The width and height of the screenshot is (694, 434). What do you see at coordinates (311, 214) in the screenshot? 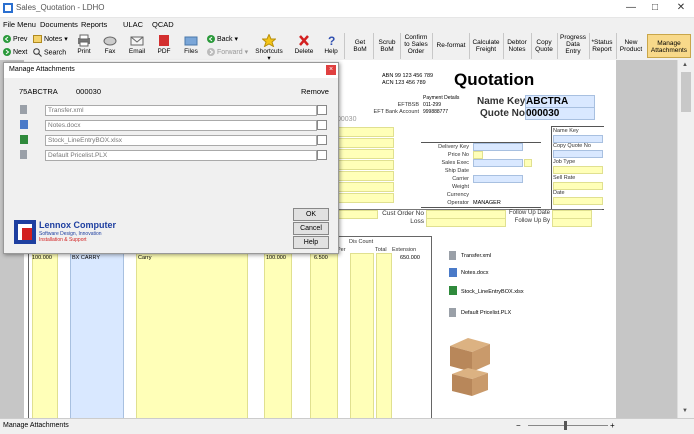
I see `ok-button: OK` at bounding box center [311, 214].